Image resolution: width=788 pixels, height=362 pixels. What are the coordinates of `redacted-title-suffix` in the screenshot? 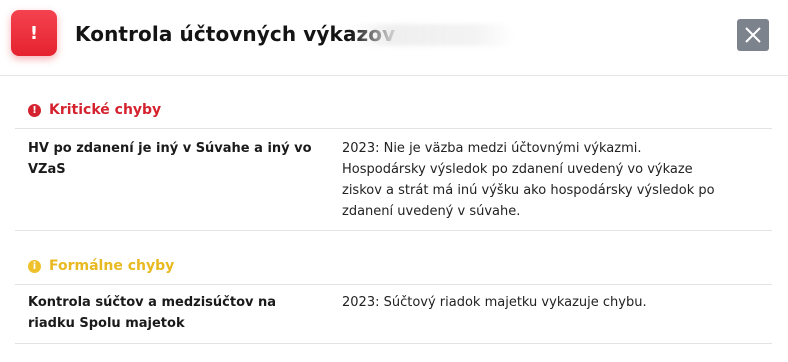 It's located at (432, 35).